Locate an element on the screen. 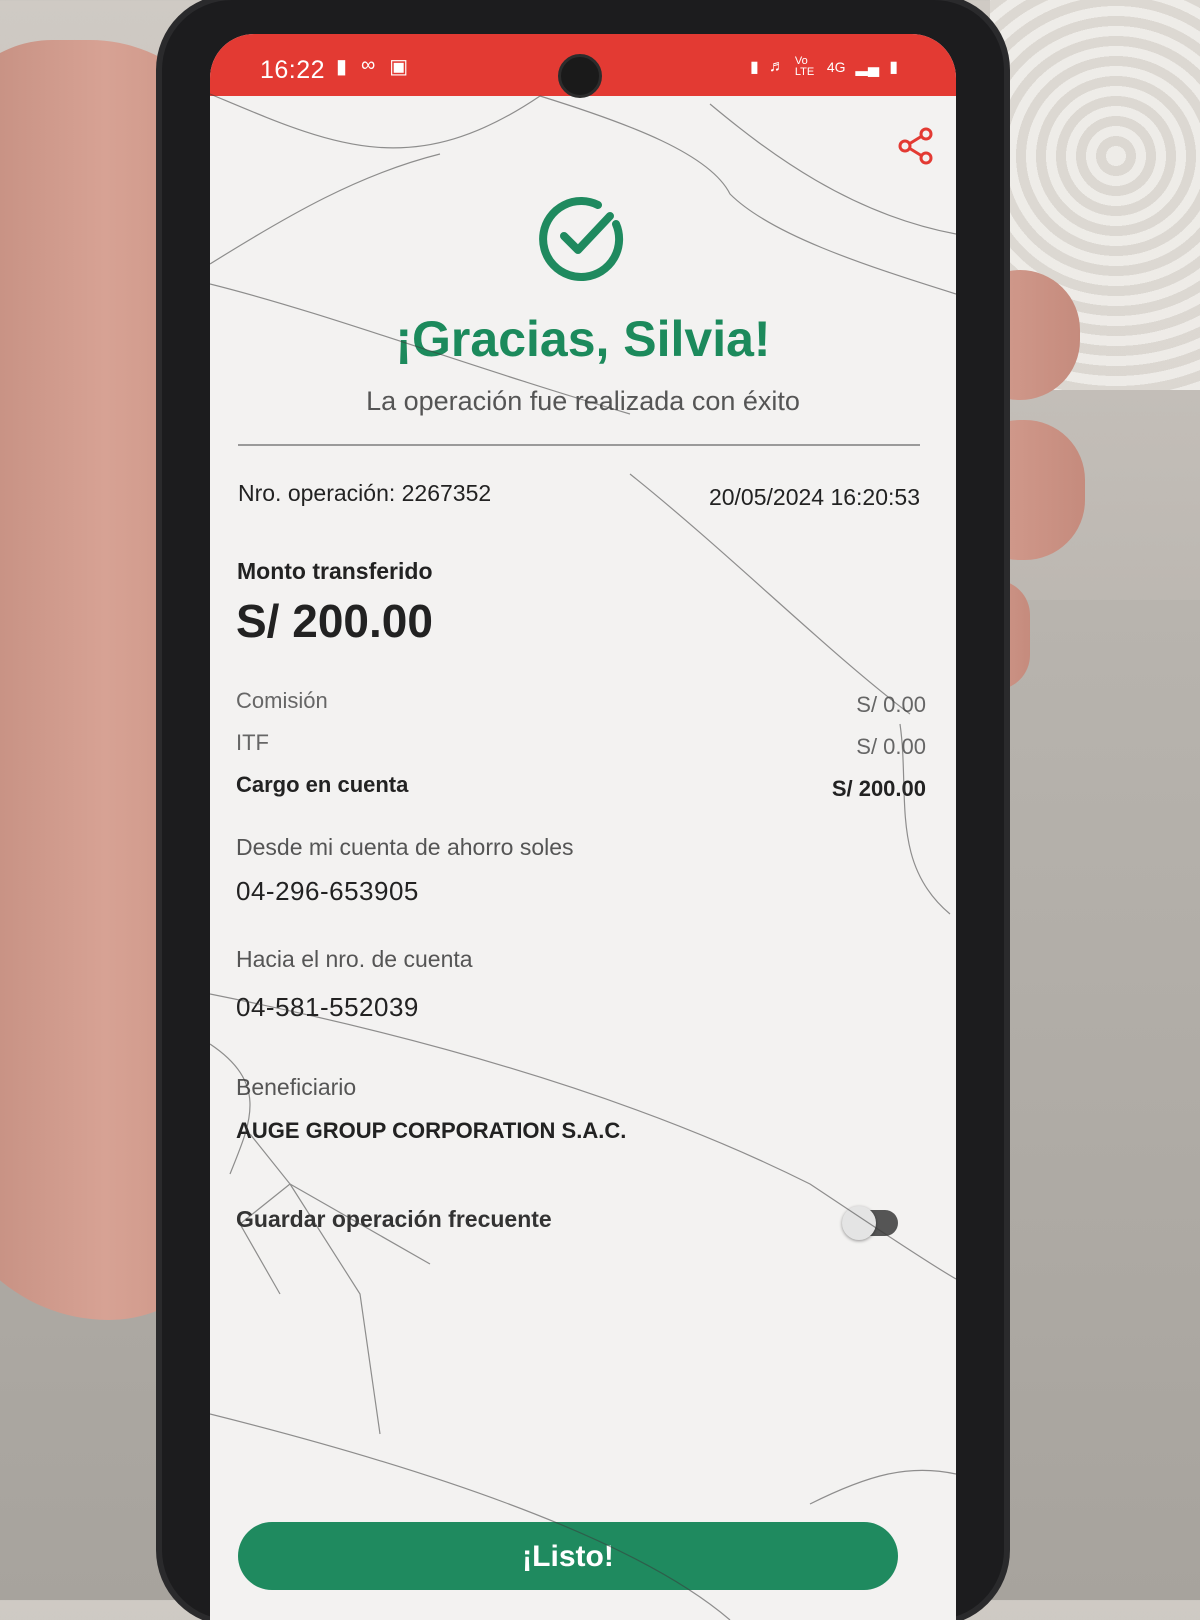  done-button: ¡Listo! is located at coordinates (568, 1556).